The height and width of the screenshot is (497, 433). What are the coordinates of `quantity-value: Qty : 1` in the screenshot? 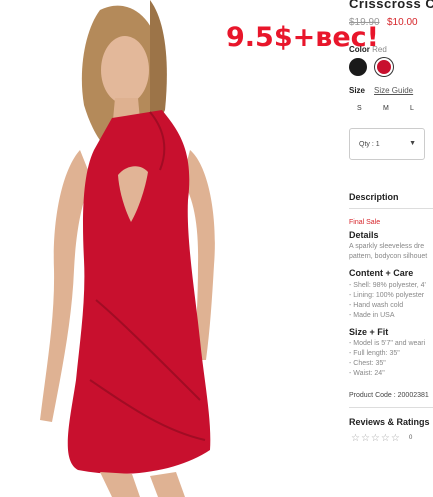 It's located at (369, 144).